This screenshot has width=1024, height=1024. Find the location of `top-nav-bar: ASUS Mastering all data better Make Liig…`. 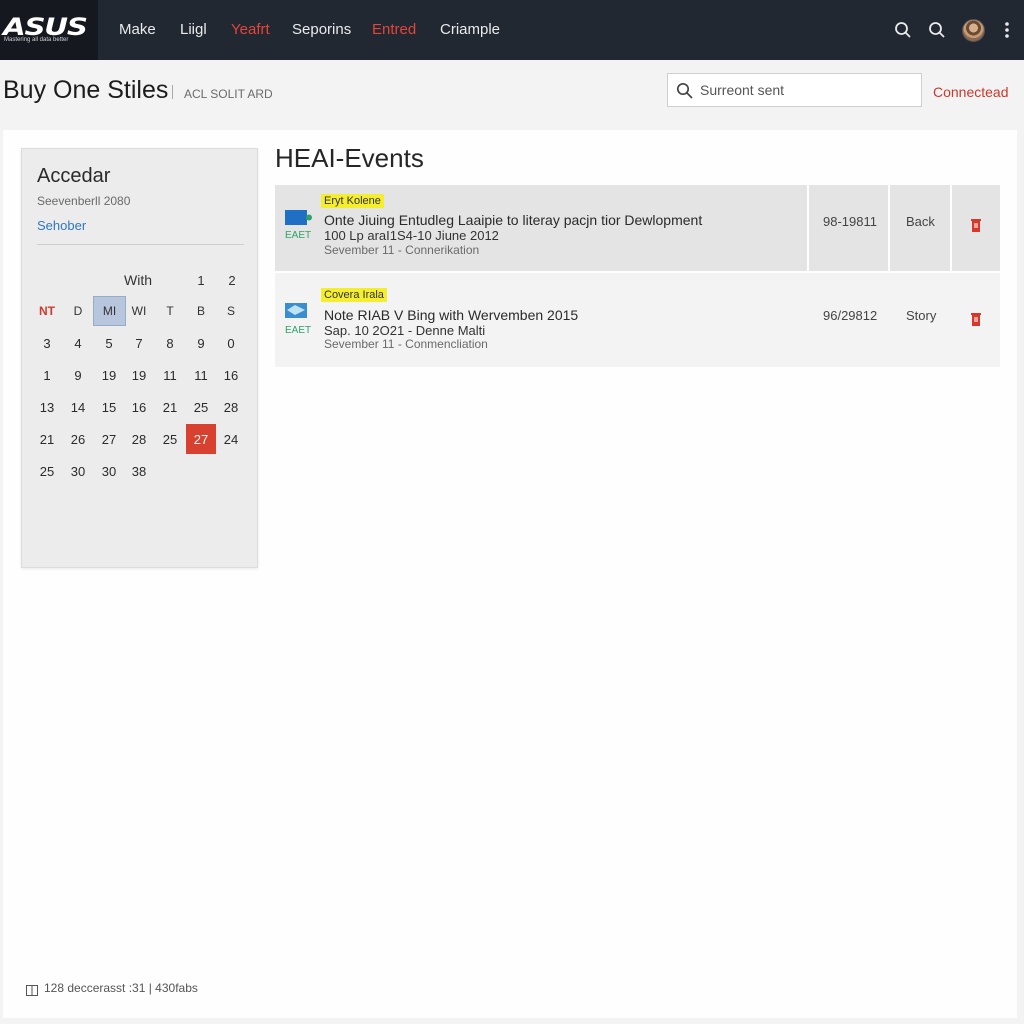

top-nav-bar: ASUS Mastering all data better Make Liig… is located at coordinates (512, 30).